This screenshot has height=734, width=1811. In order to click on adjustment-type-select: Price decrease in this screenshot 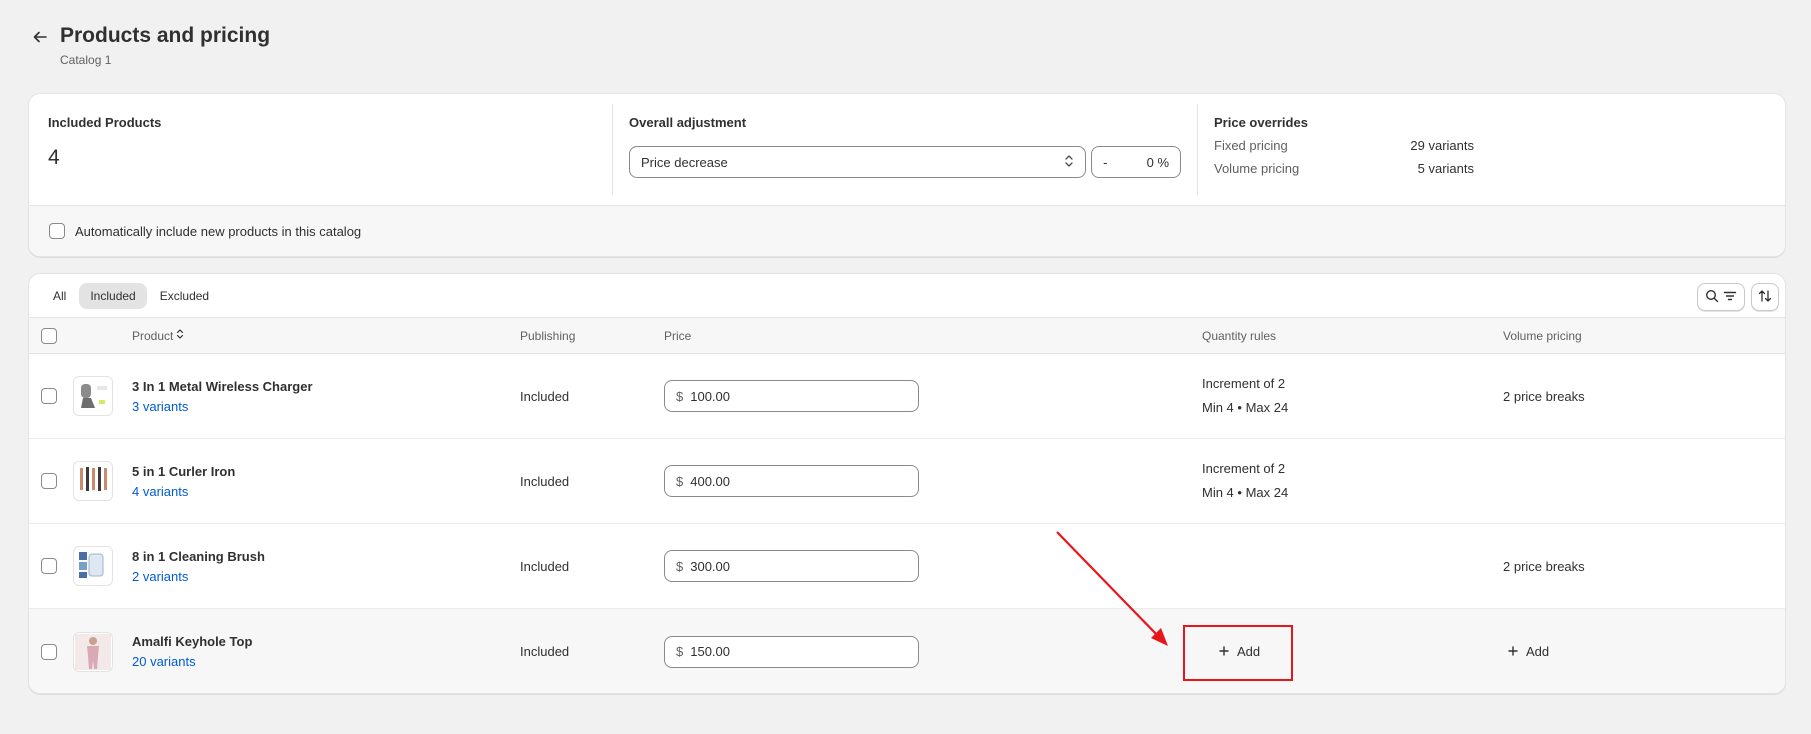, I will do `click(858, 162)`.